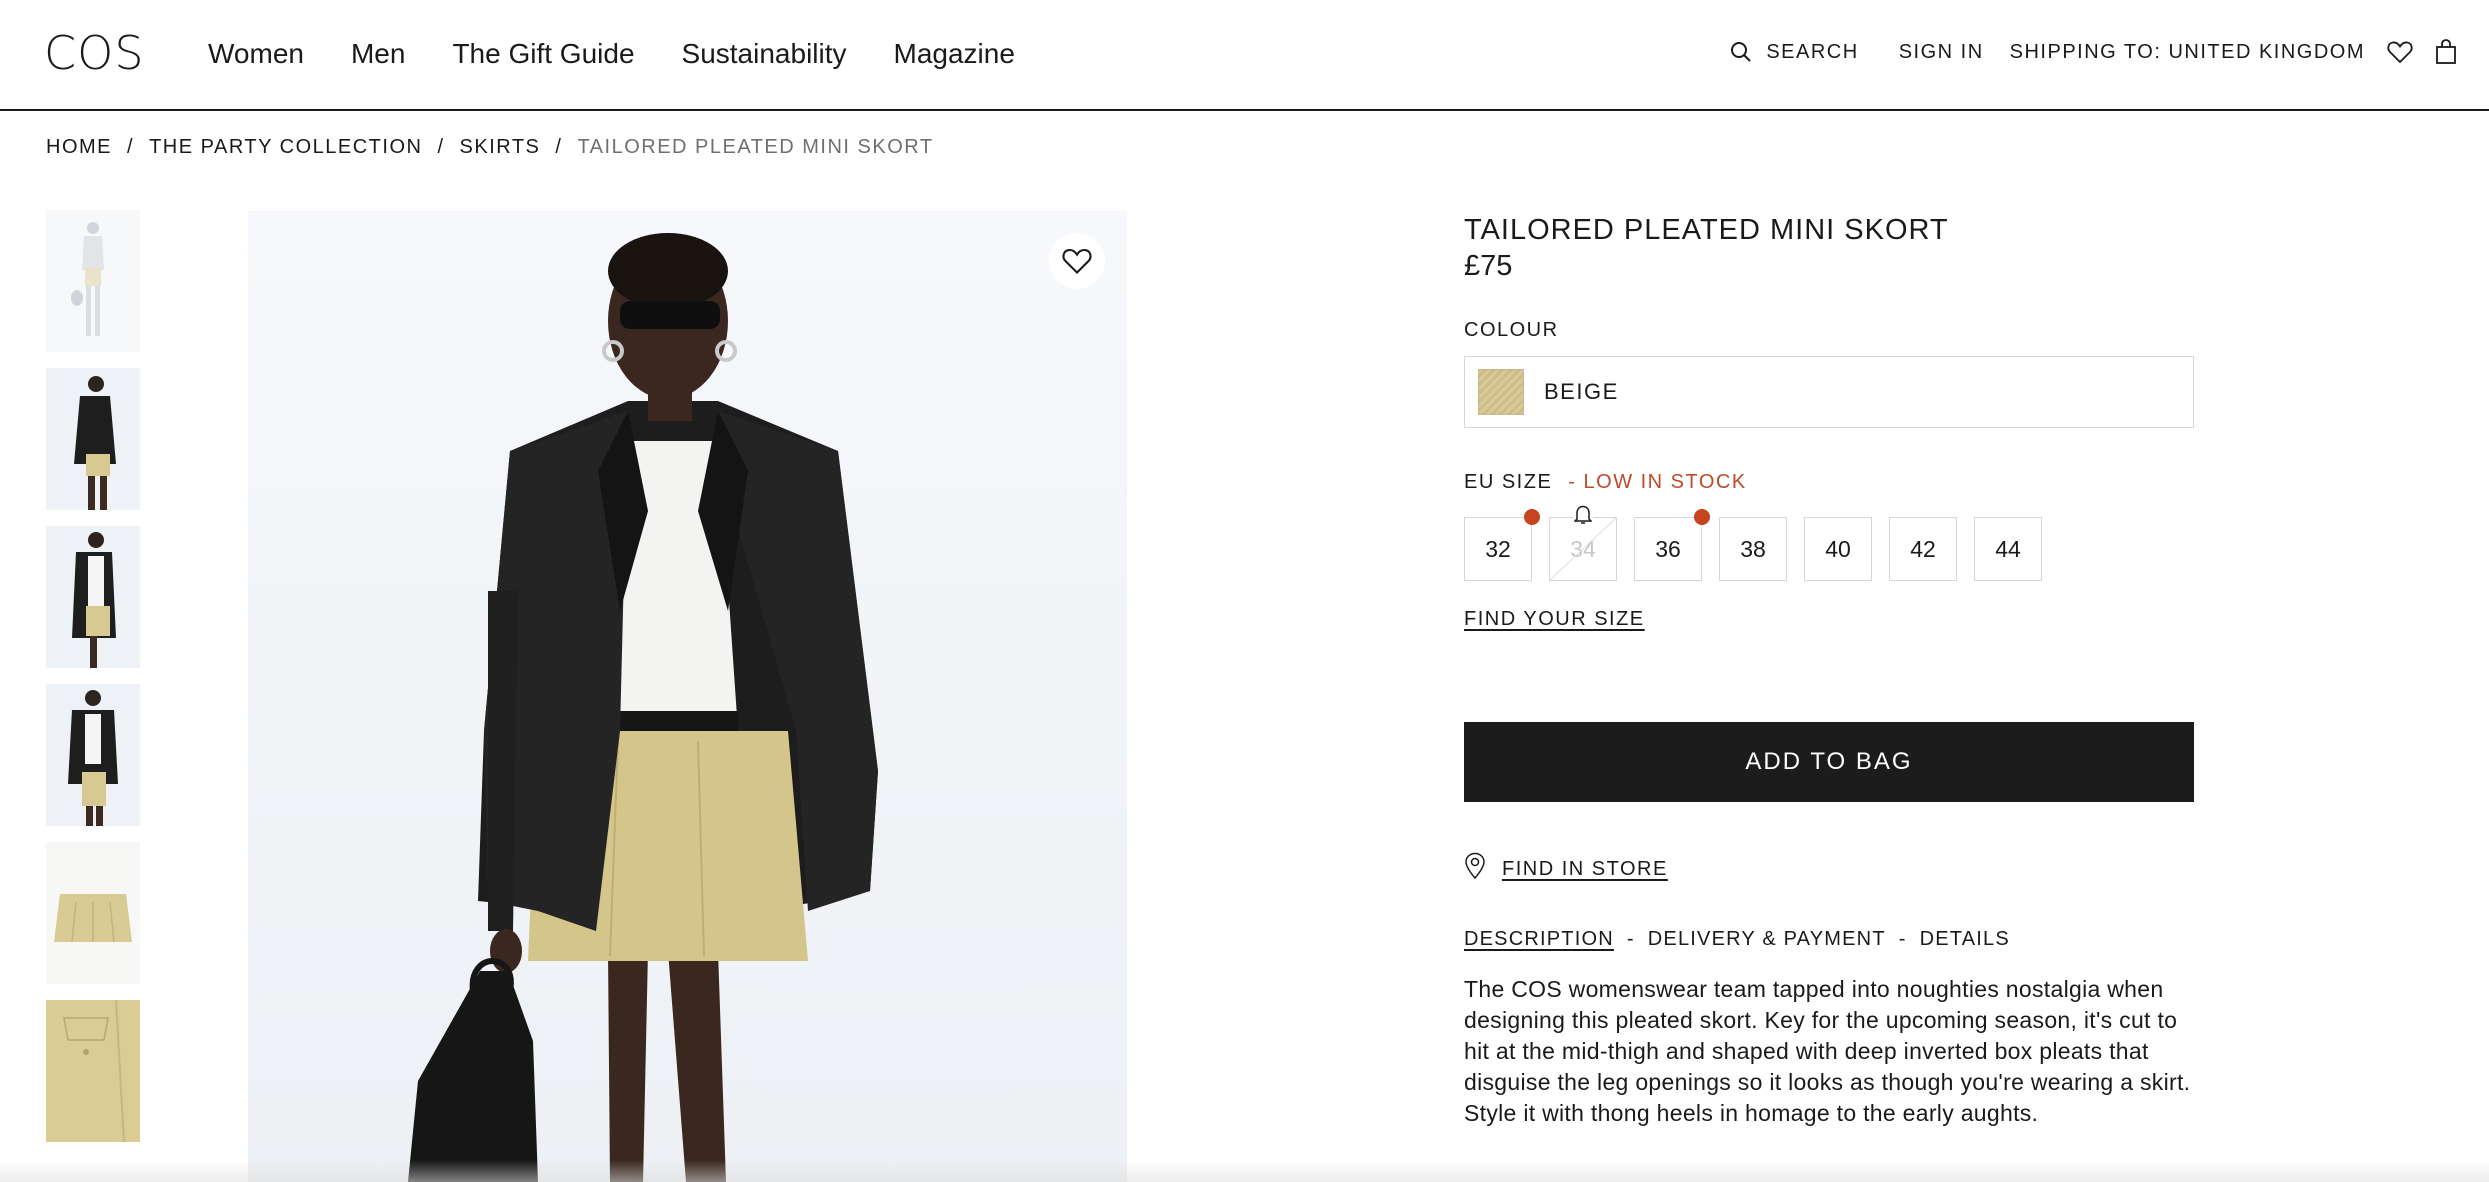 Image resolution: width=2489 pixels, height=1182 pixels. Describe the element at coordinates (764, 54) in the screenshot. I see `nav-sustainability: Sustainability` at that location.